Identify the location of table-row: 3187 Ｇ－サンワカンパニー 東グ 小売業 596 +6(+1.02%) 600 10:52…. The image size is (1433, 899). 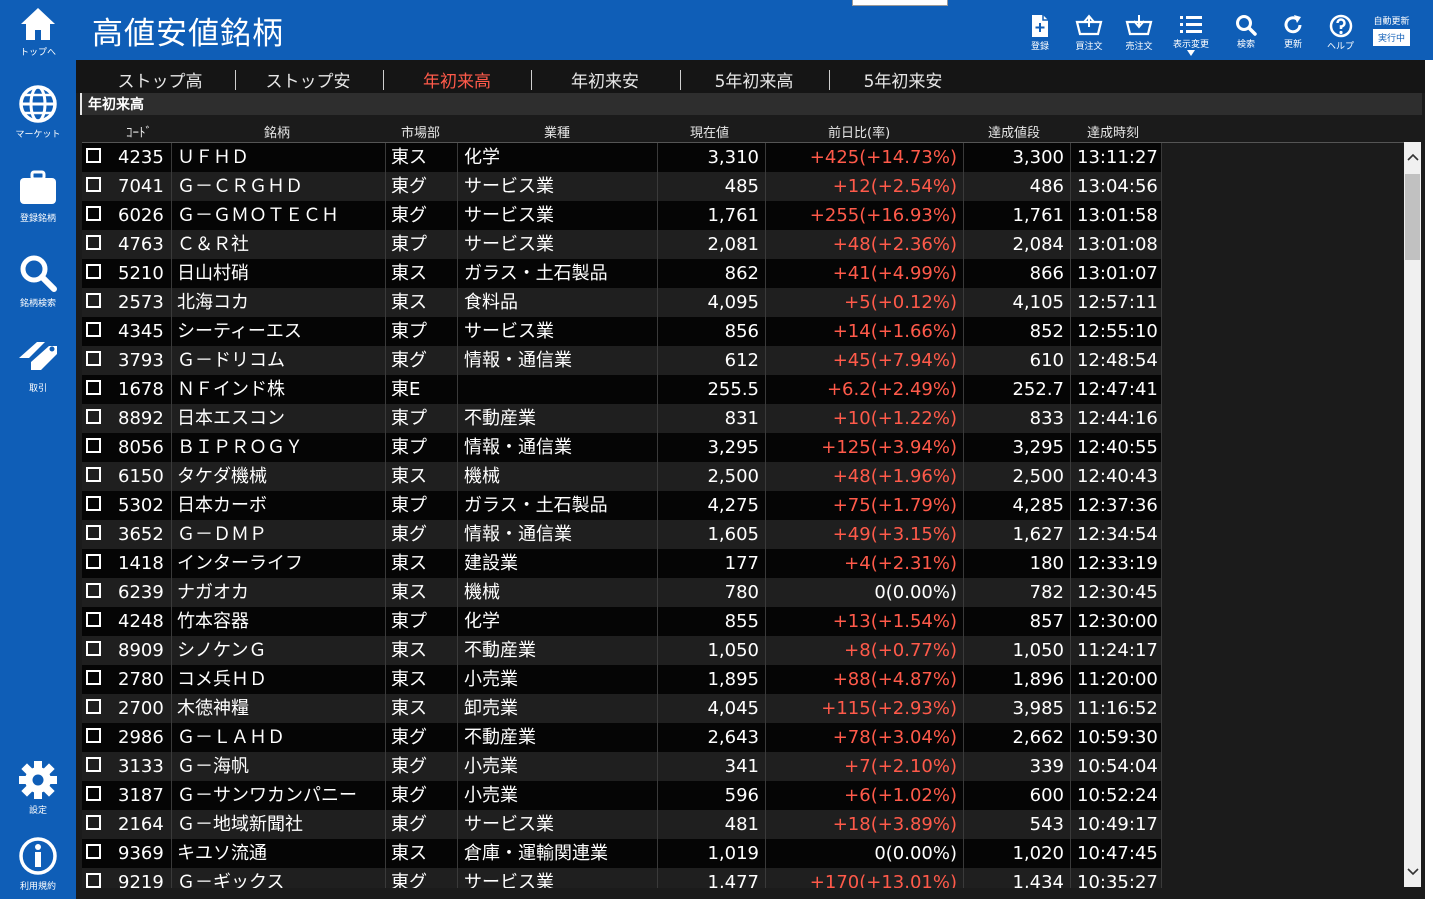
(622, 795).